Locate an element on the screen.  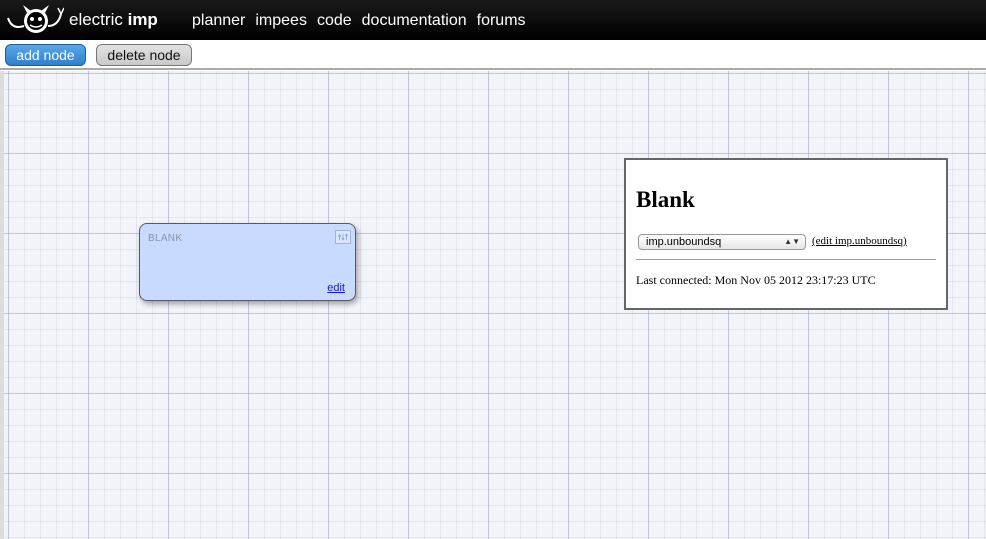
nav-link-forums: forums is located at coordinates (501, 21).